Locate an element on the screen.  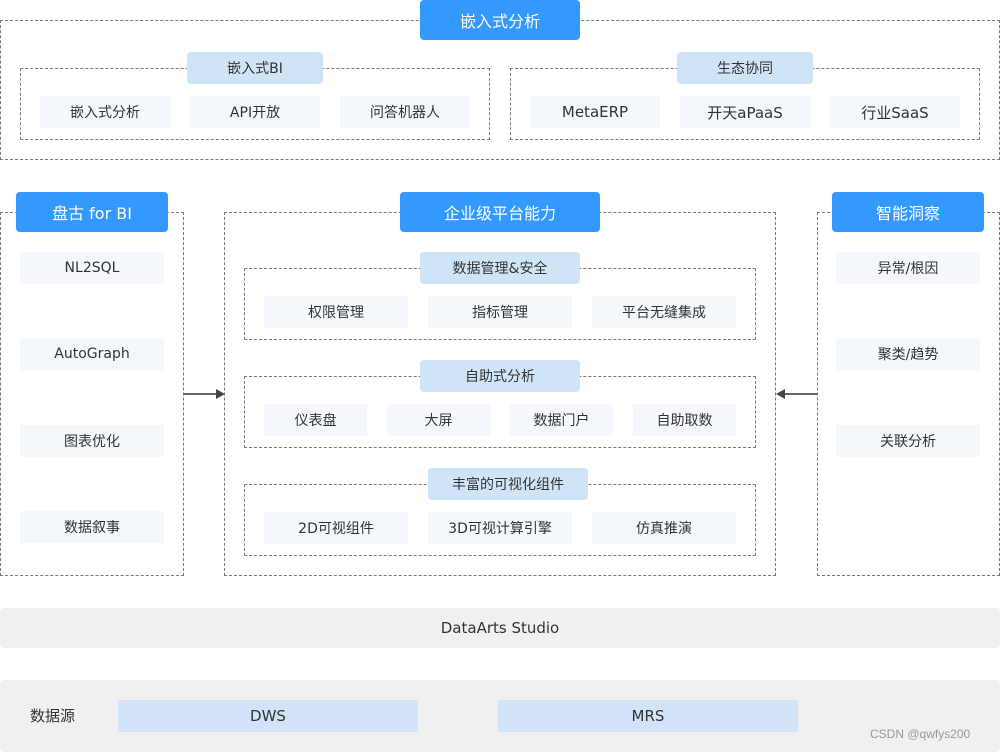
item-dashboard: 仪表盘 is located at coordinates (315, 420).